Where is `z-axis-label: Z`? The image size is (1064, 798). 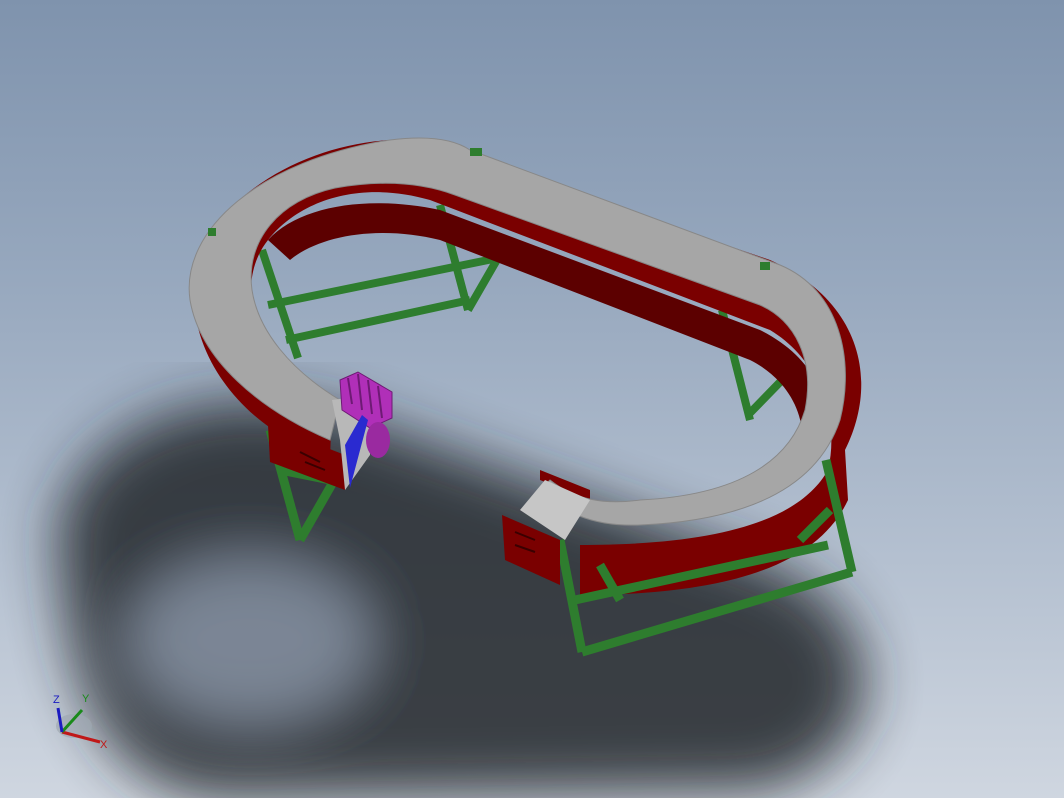
z-axis-label: Z is located at coordinates (56, 700).